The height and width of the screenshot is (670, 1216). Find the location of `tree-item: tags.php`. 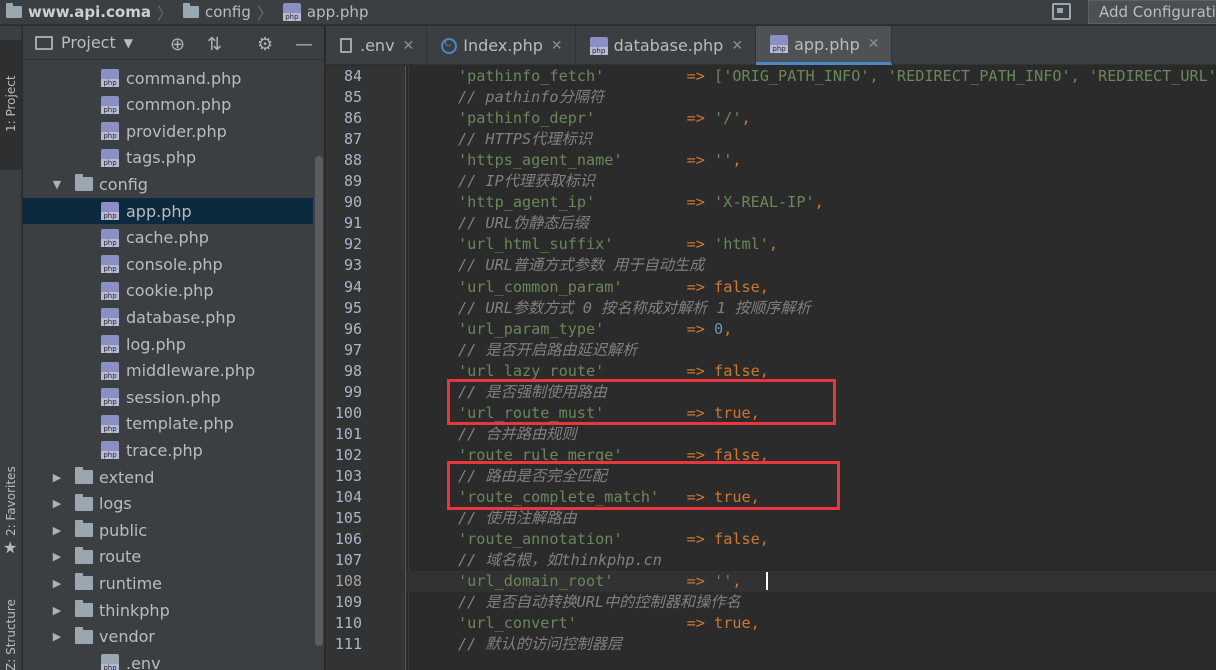

tree-item: tags.php is located at coordinates (168, 158).